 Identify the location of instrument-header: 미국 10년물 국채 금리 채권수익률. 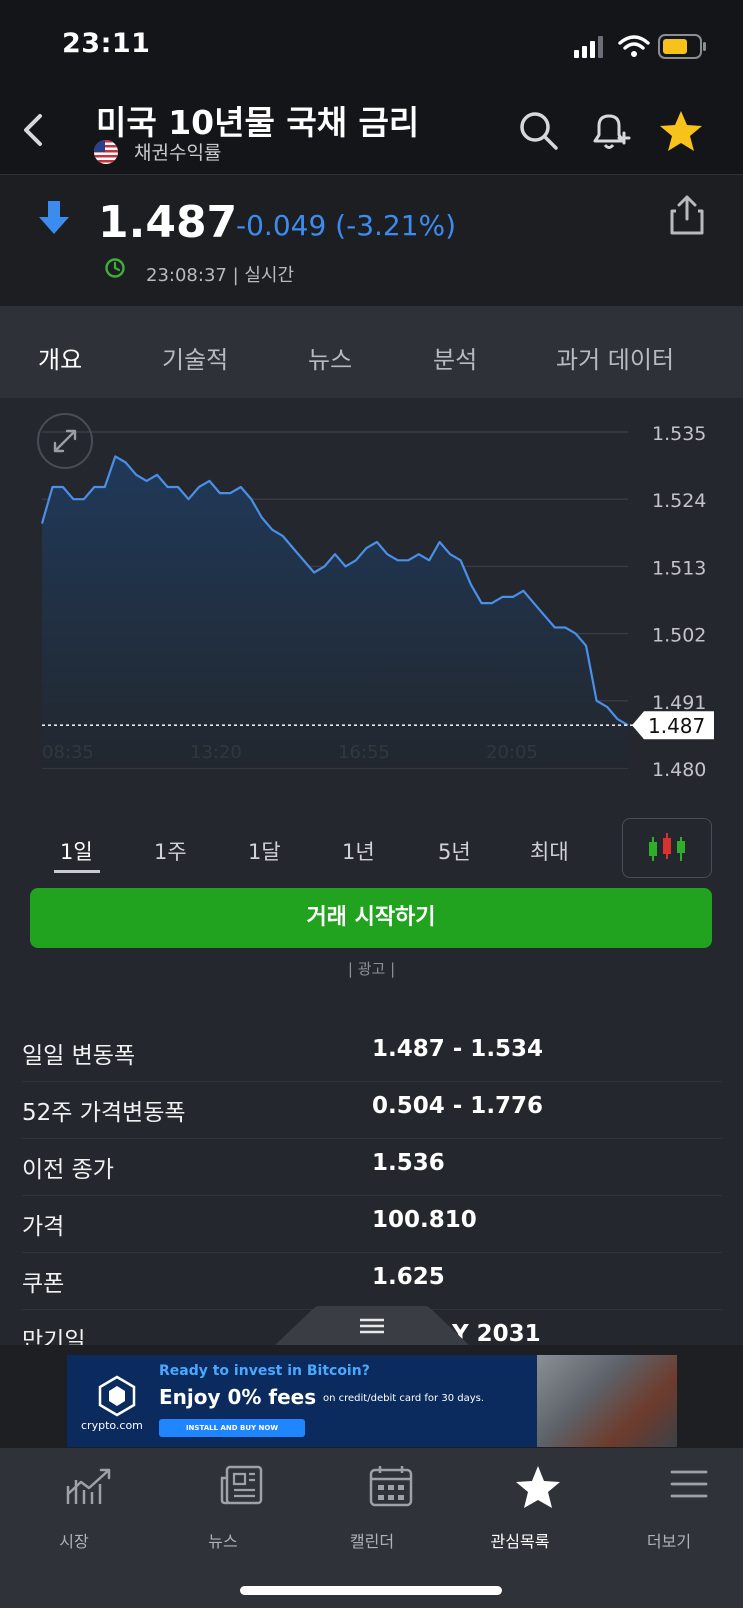
(371, 135).